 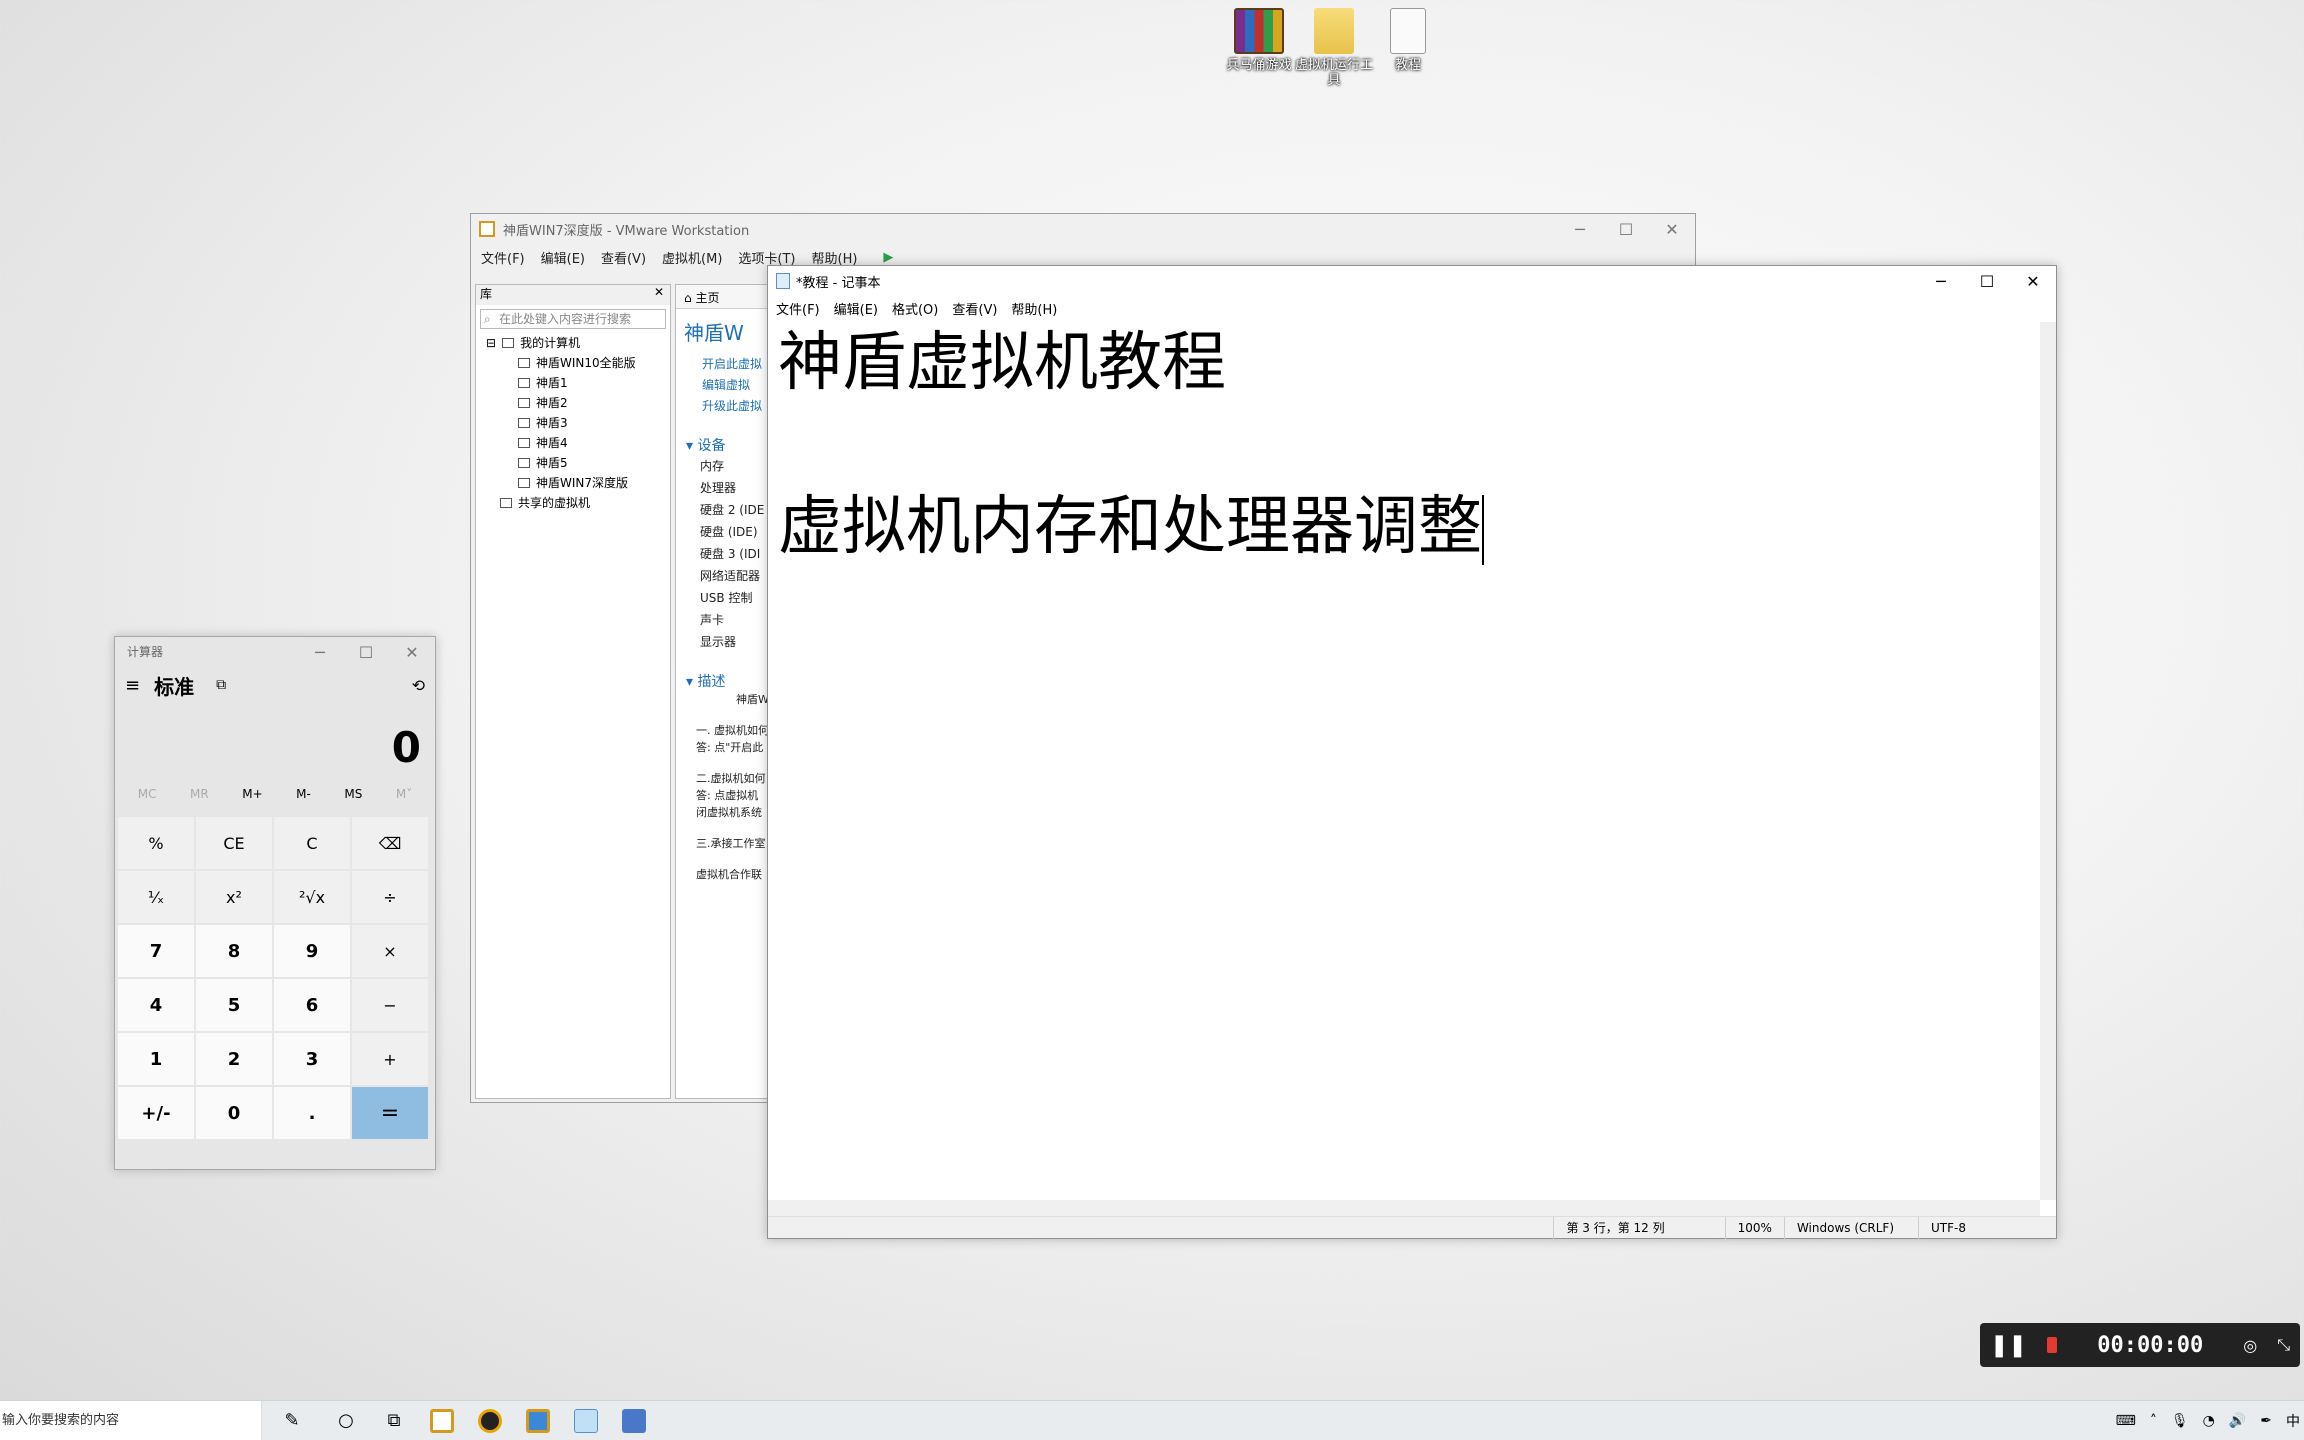 What do you see at coordinates (156, 897) in the screenshot?
I see `reciprocal-button: ¹⁄ₓ` at bounding box center [156, 897].